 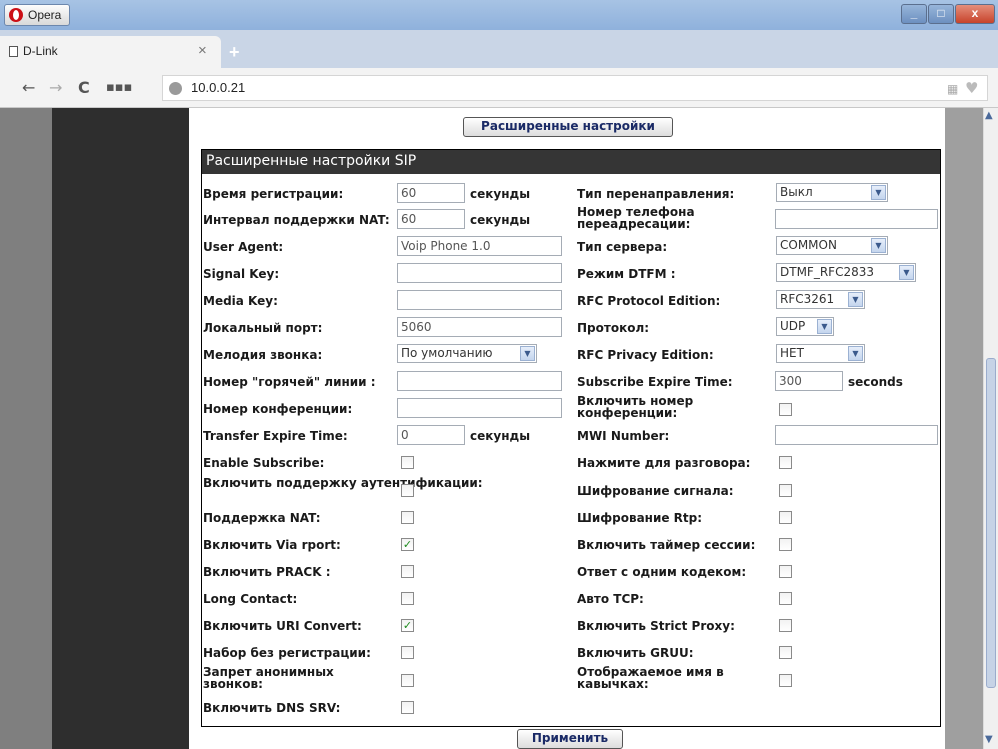 What do you see at coordinates (570, 739) in the screenshot?
I see `apply-button: Применить` at bounding box center [570, 739].